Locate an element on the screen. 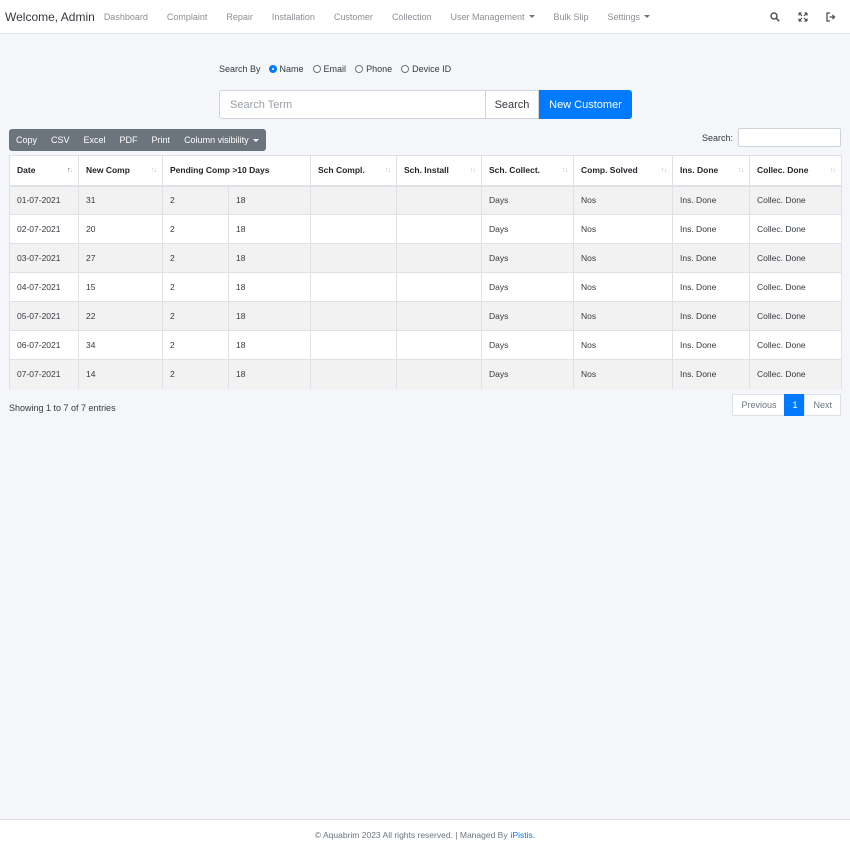 This screenshot has width=850, height=850. radio-email: Email is located at coordinates (329, 69).